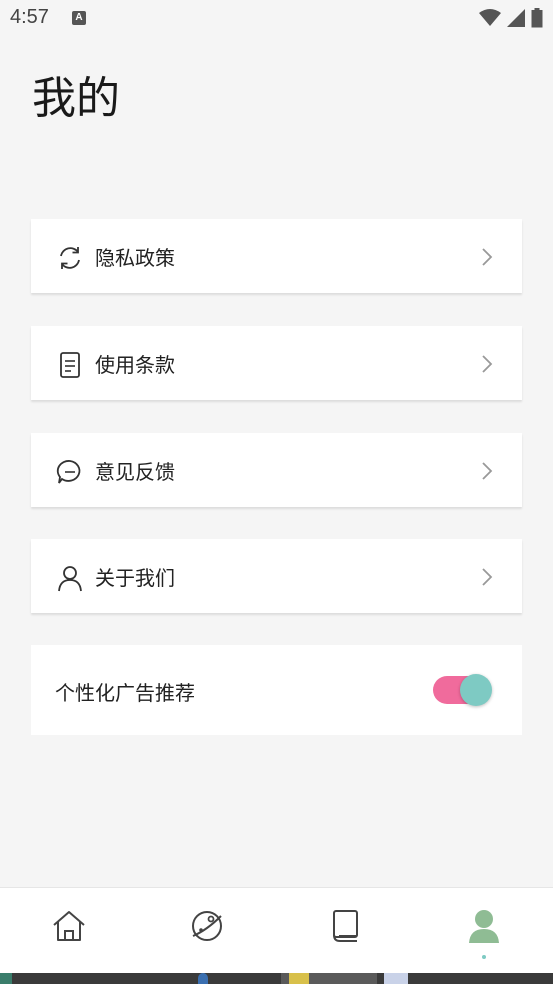 Image resolution: width=553 pixels, height=984 pixels. I want to click on personalized-ads-label: 个性化广告推荐, so click(125, 693).